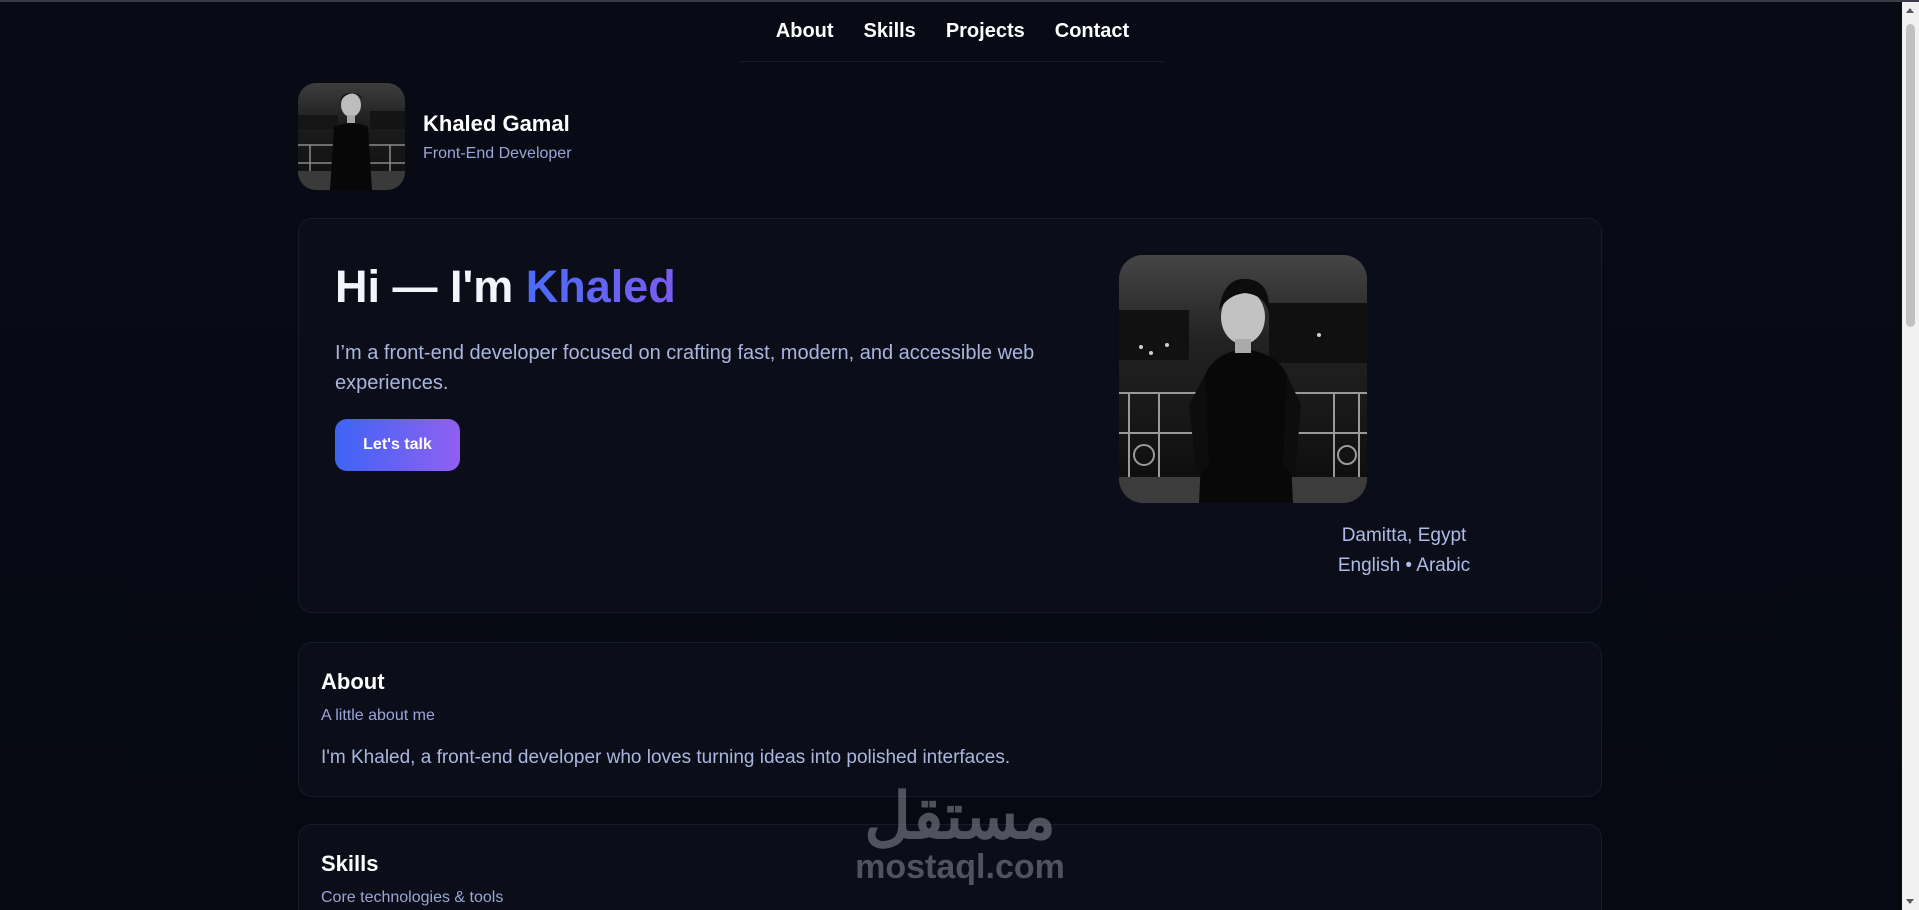  I want to click on scroll-down-icon, so click(1910, 901).